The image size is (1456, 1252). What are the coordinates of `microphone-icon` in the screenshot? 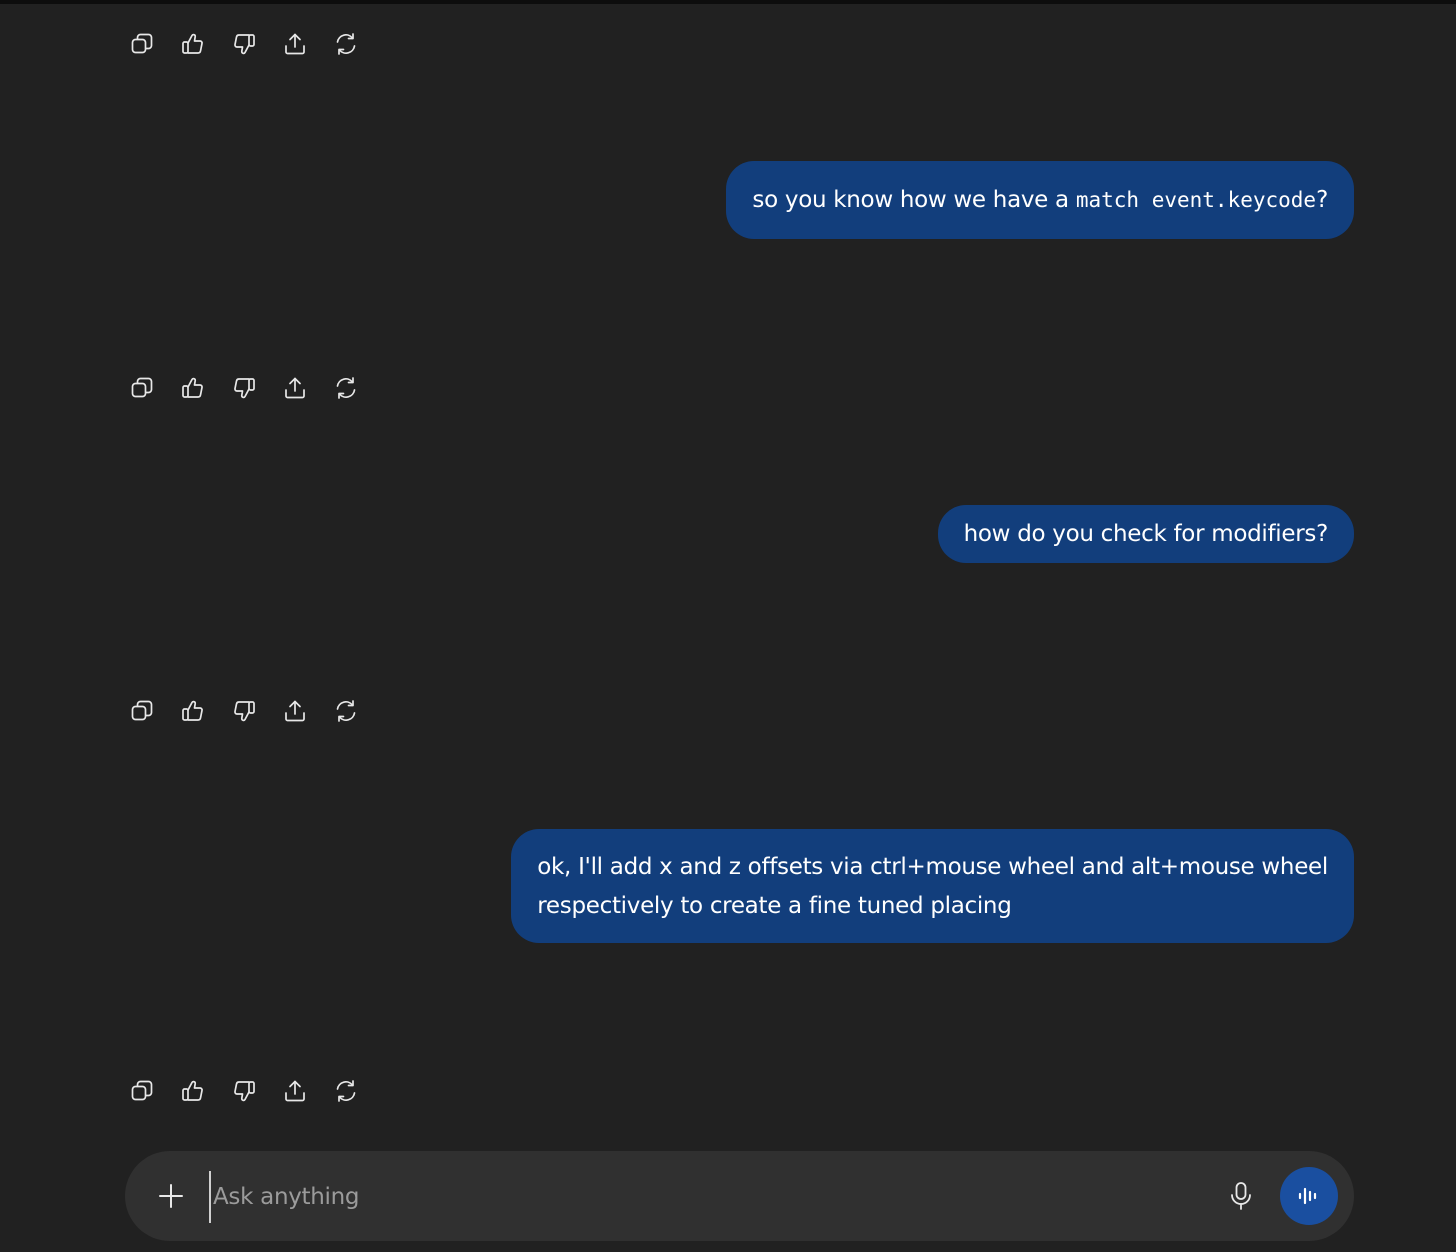 It's located at (1241, 1196).